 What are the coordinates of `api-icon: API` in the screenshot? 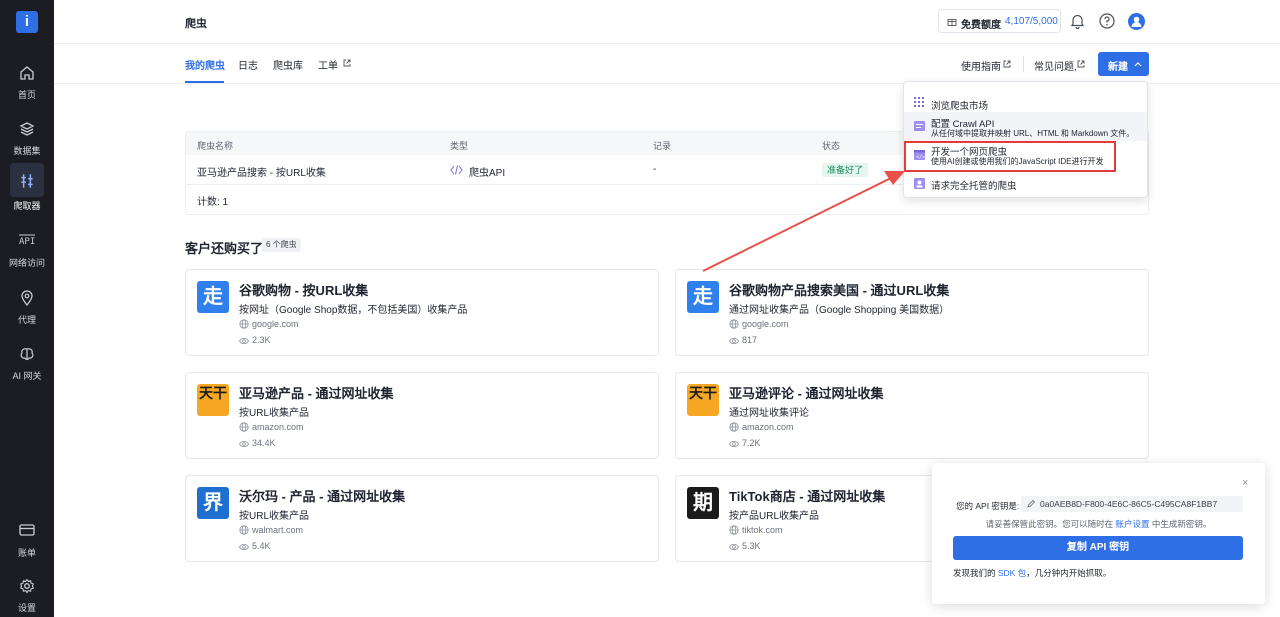 It's located at (27, 240).